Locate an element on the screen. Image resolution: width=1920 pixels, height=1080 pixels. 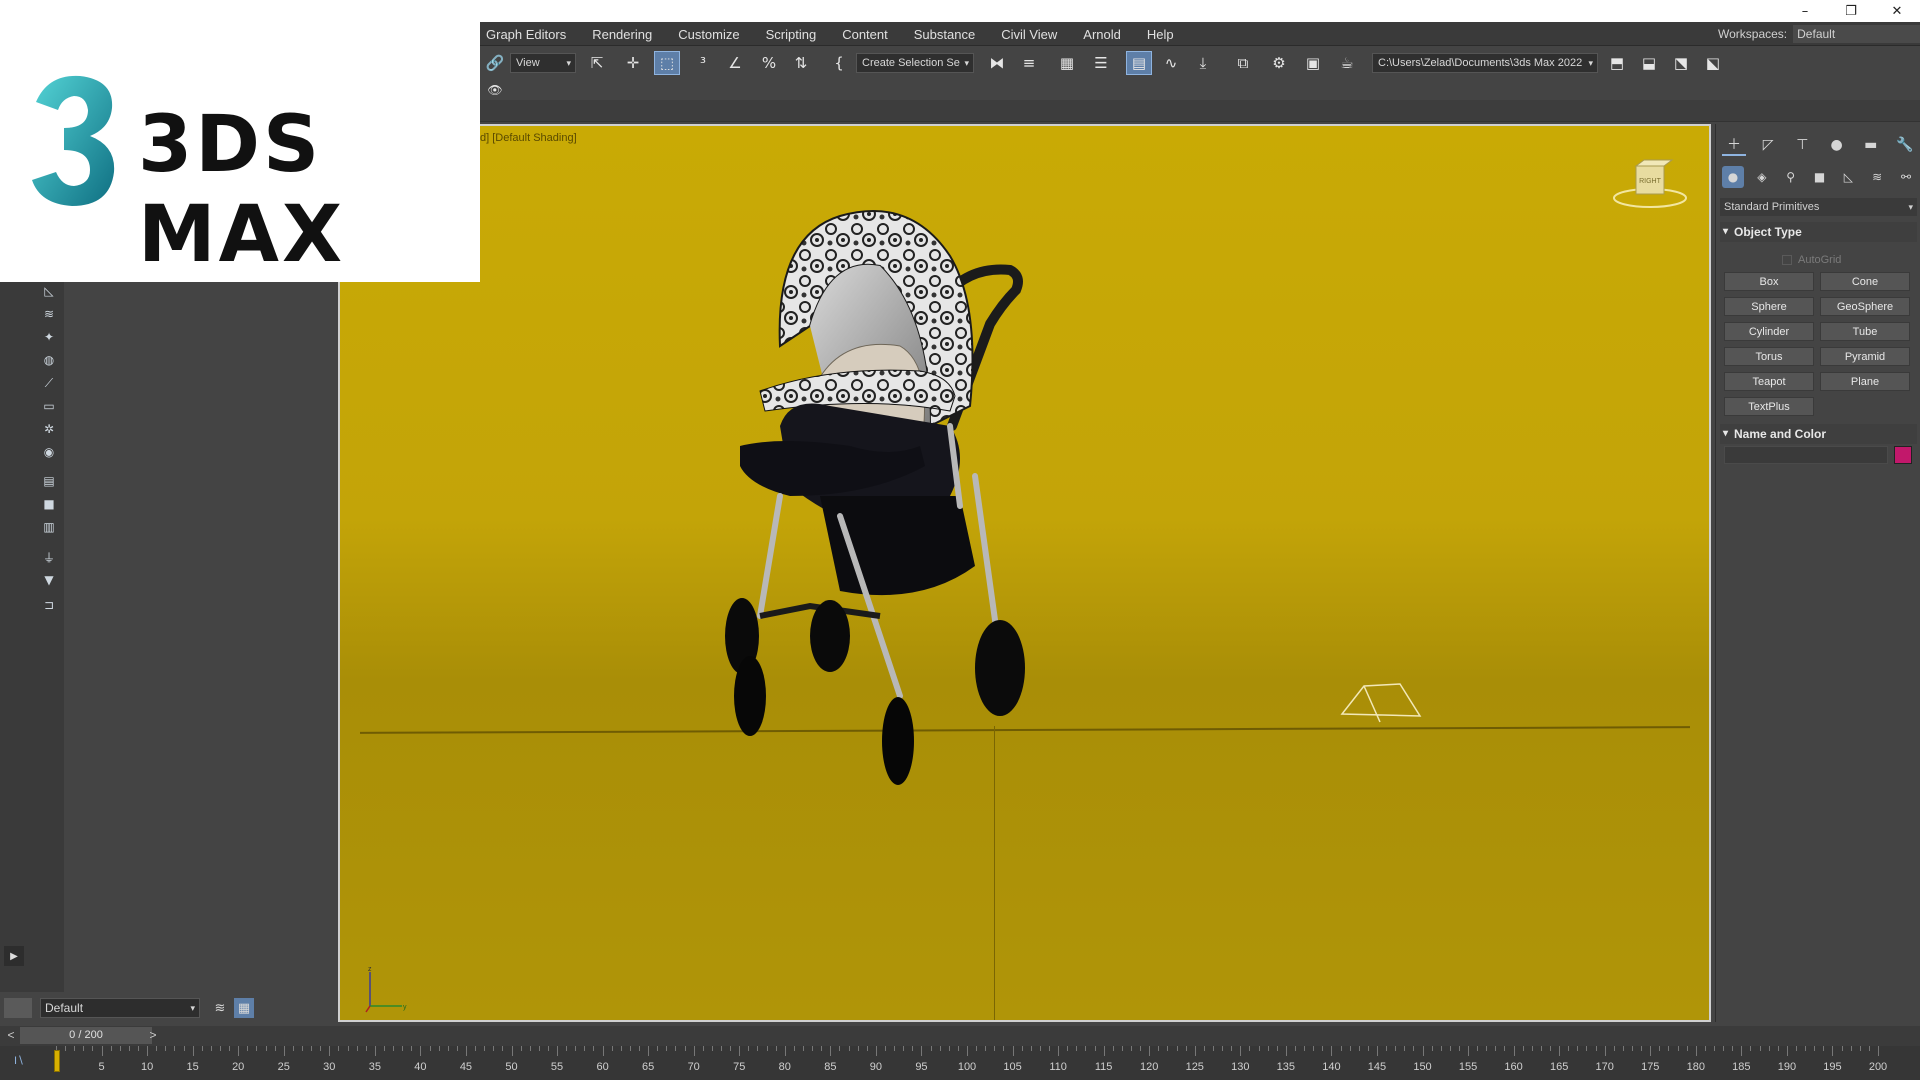
display-children-icon: ▤ is located at coordinates (49, 481).